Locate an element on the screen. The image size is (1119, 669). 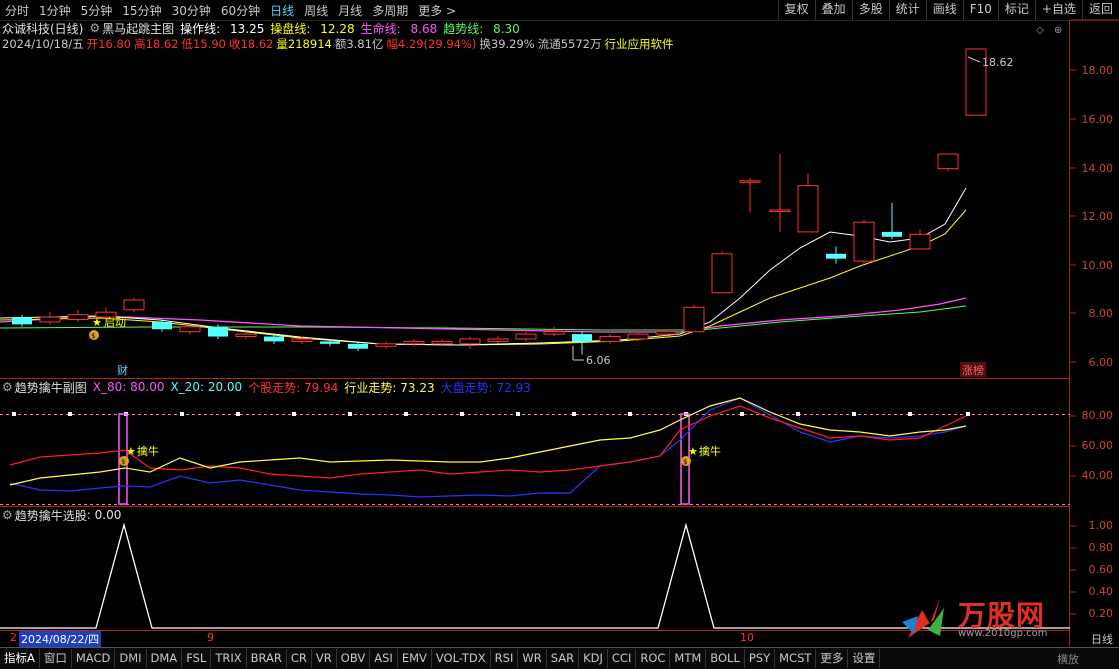
sub2-header: ⚙ 趋势擒牛选股 : 0.00 is located at coordinates (64, 515).